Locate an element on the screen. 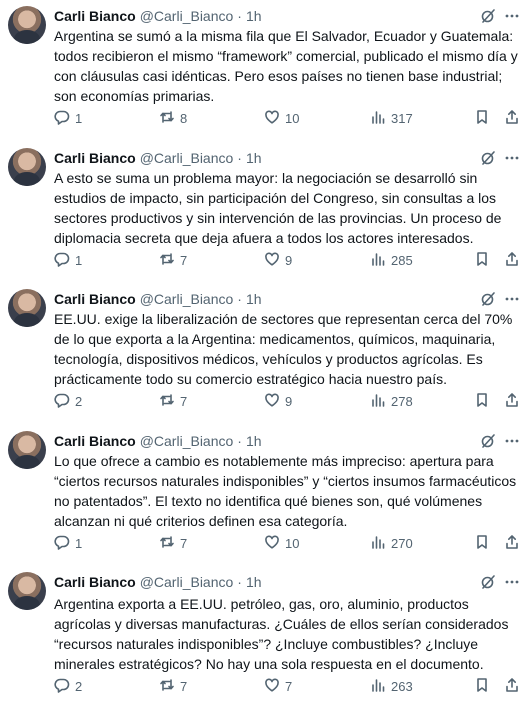 This screenshot has height=704, width=528. views-button: 285 is located at coordinates (391, 260).